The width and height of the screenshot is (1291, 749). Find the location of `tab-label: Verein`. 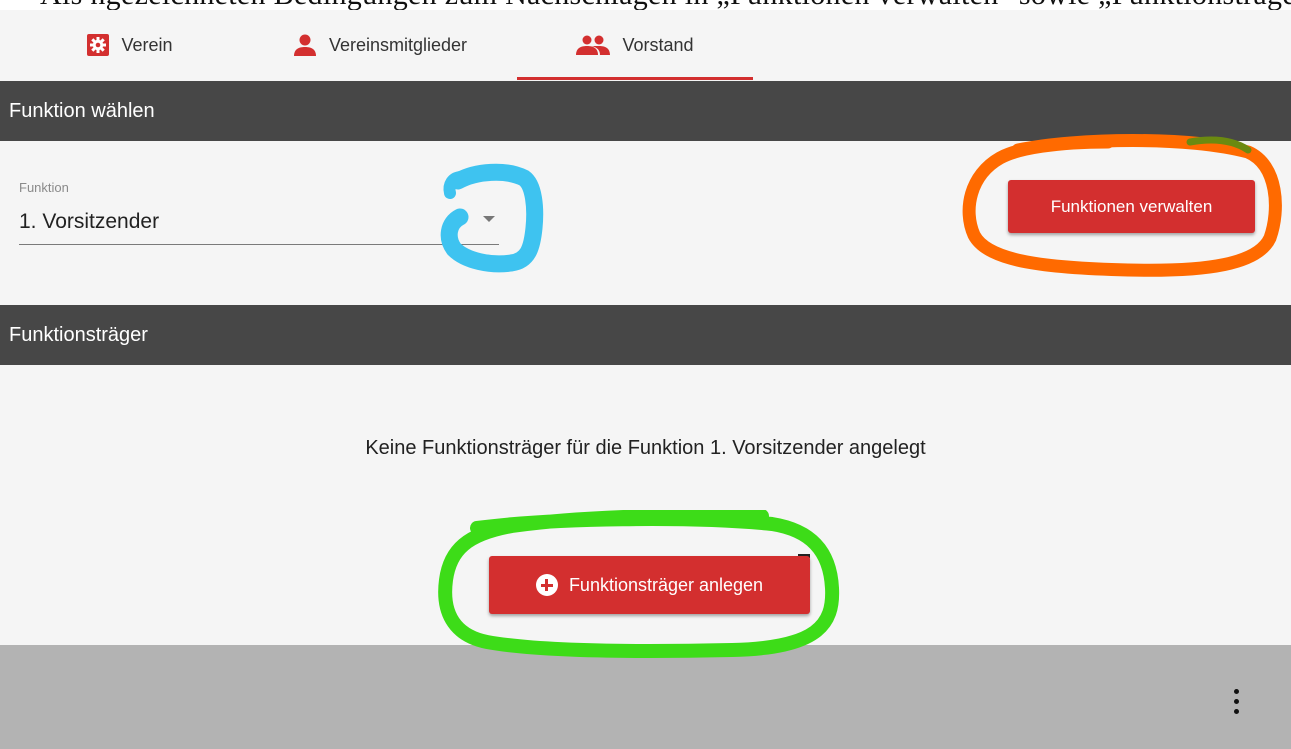

tab-label: Verein is located at coordinates (147, 44).